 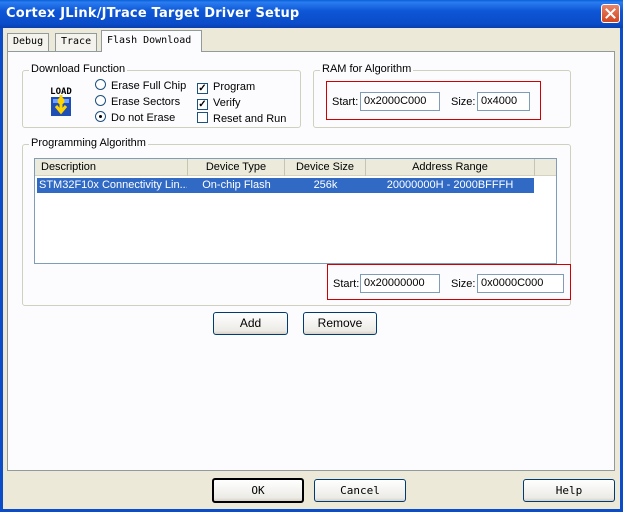 I want to click on tab-flash-download: Flash Download, so click(x=151, y=41).